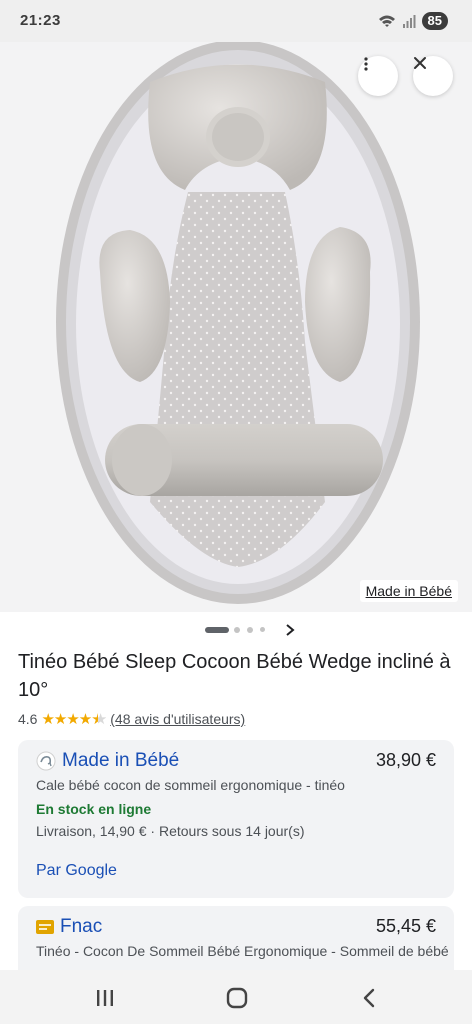  I want to click on product-rating: 4.6 ★★★★★★ (48 avis d'utilisateurs), so click(131, 719).